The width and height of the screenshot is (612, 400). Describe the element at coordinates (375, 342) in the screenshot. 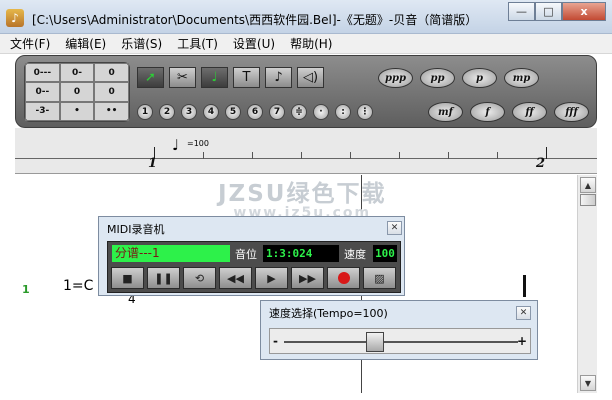

I see `slider-thumb` at that location.